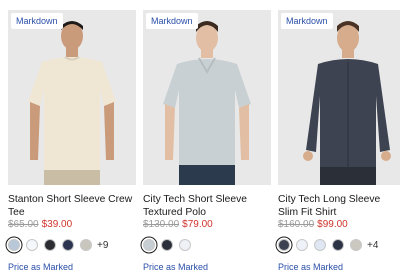 The height and width of the screenshot is (272, 400). What do you see at coordinates (197, 224) in the screenshot?
I see `sale-price: $79.00` at bounding box center [197, 224].